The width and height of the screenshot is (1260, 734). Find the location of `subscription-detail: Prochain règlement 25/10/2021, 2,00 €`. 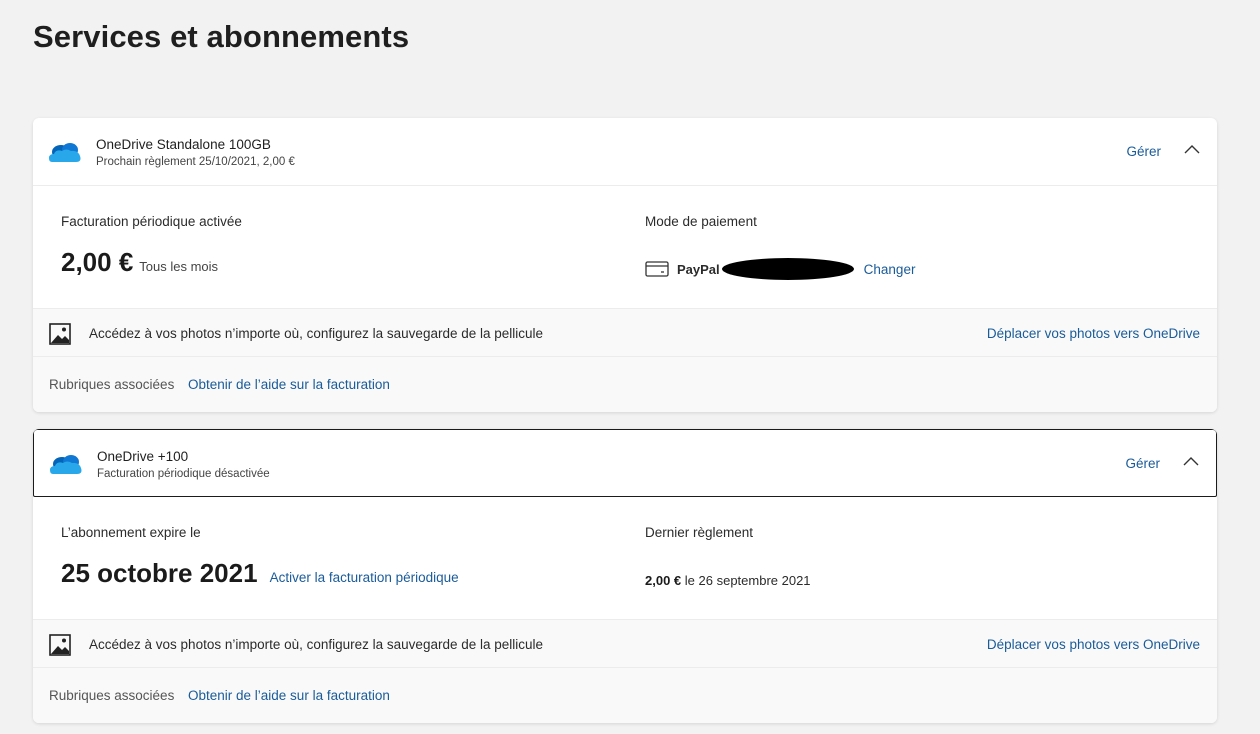

subscription-detail: Prochain règlement 25/10/2021, 2,00 € is located at coordinates (195, 162).